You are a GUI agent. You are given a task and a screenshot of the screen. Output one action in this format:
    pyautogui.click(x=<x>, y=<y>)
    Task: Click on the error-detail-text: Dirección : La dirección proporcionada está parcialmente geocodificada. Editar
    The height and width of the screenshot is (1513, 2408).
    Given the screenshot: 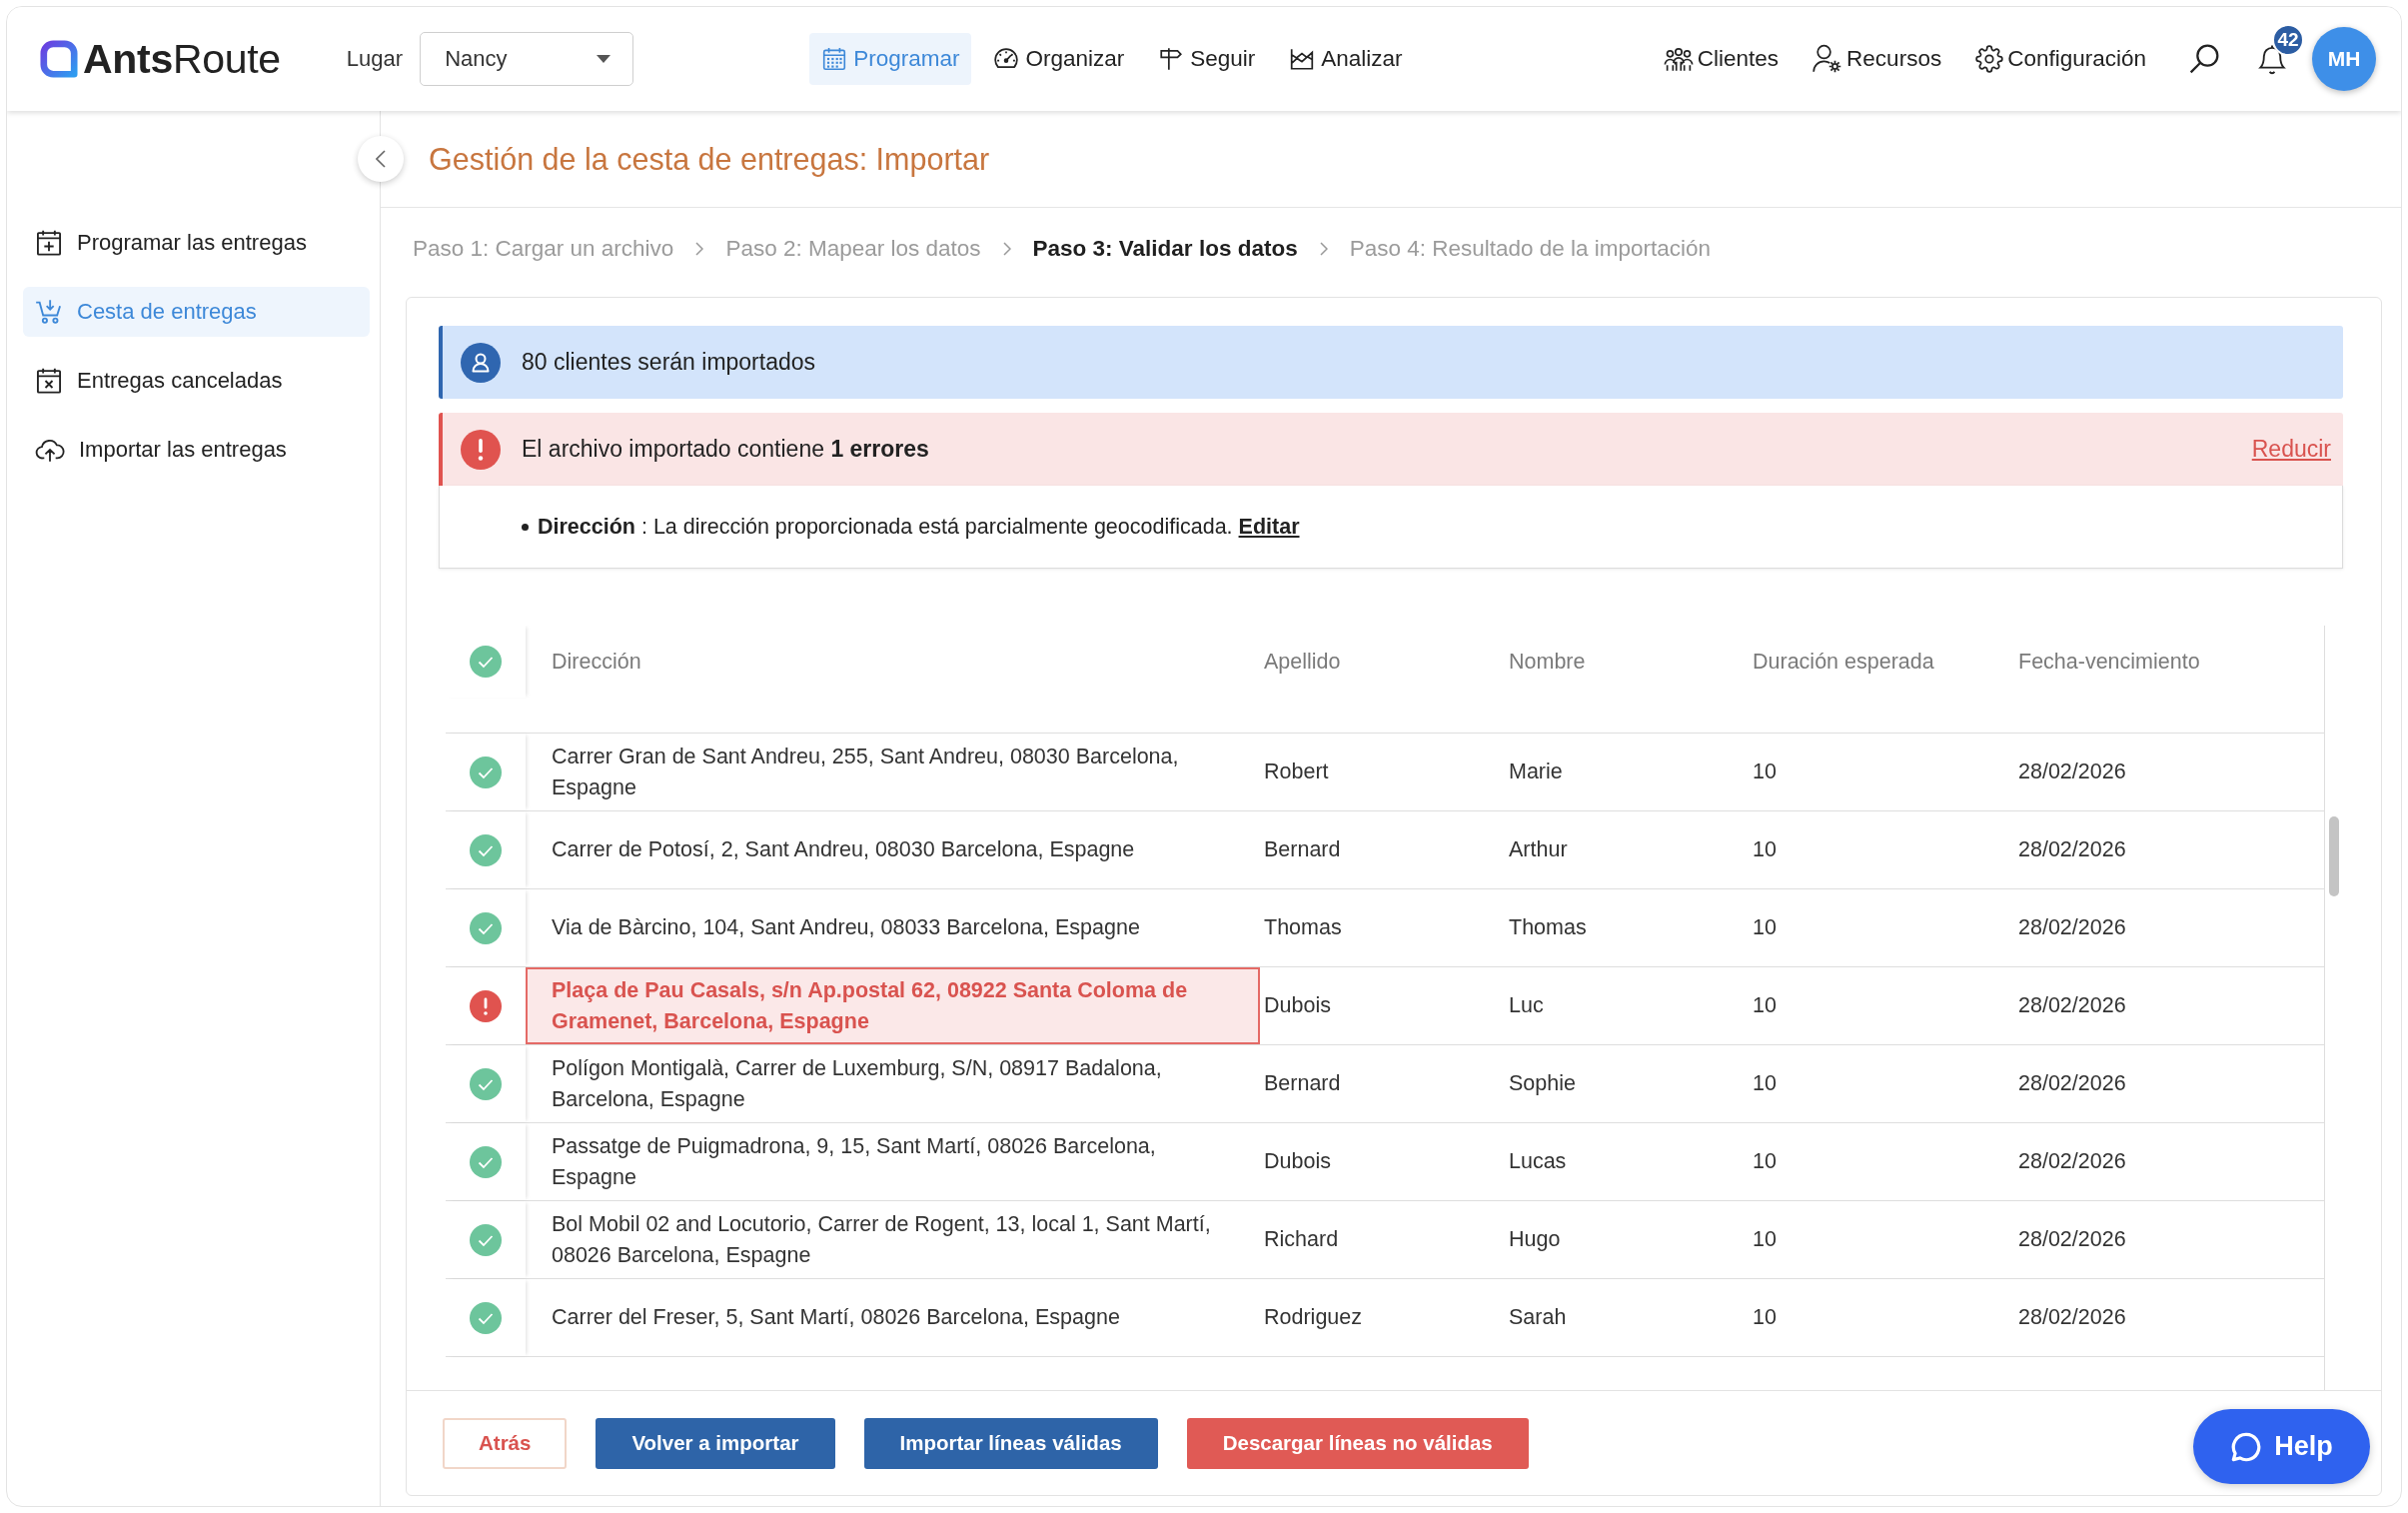 What is the action you would take?
    pyautogui.click(x=919, y=527)
    